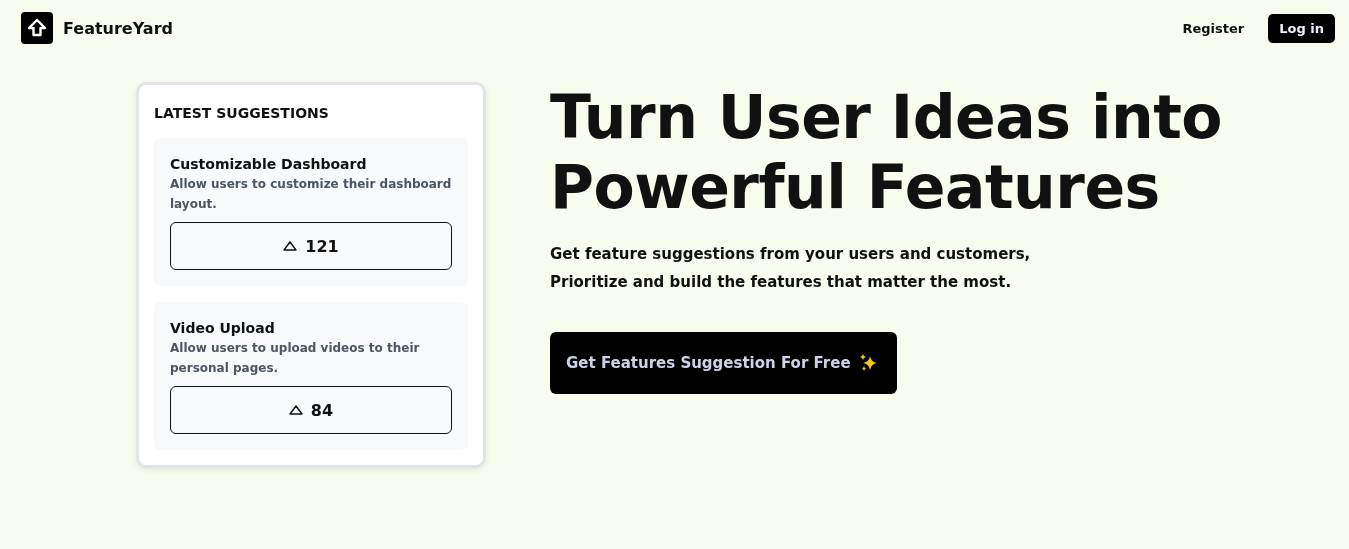 The image size is (1349, 549). Describe the element at coordinates (242, 113) in the screenshot. I see `card-title: LATEST SUGGESTIONS` at that location.